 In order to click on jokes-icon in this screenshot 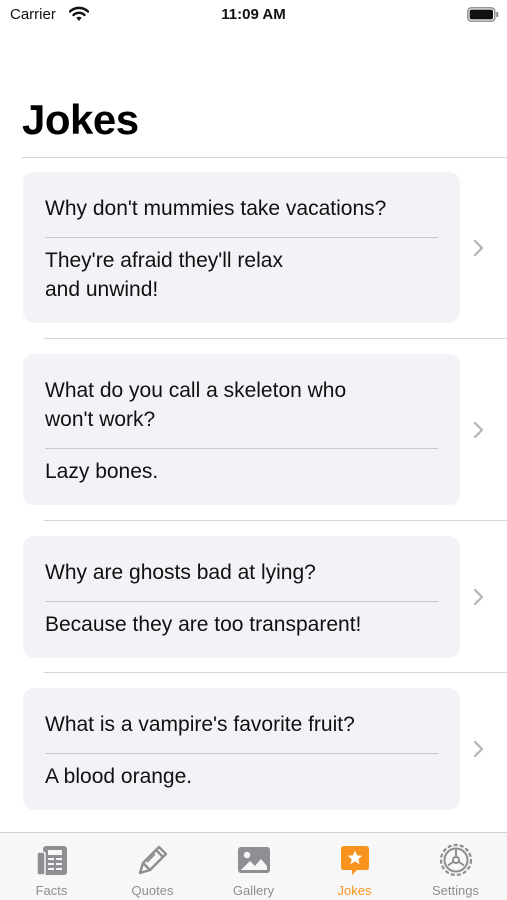, I will do `click(355, 860)`.